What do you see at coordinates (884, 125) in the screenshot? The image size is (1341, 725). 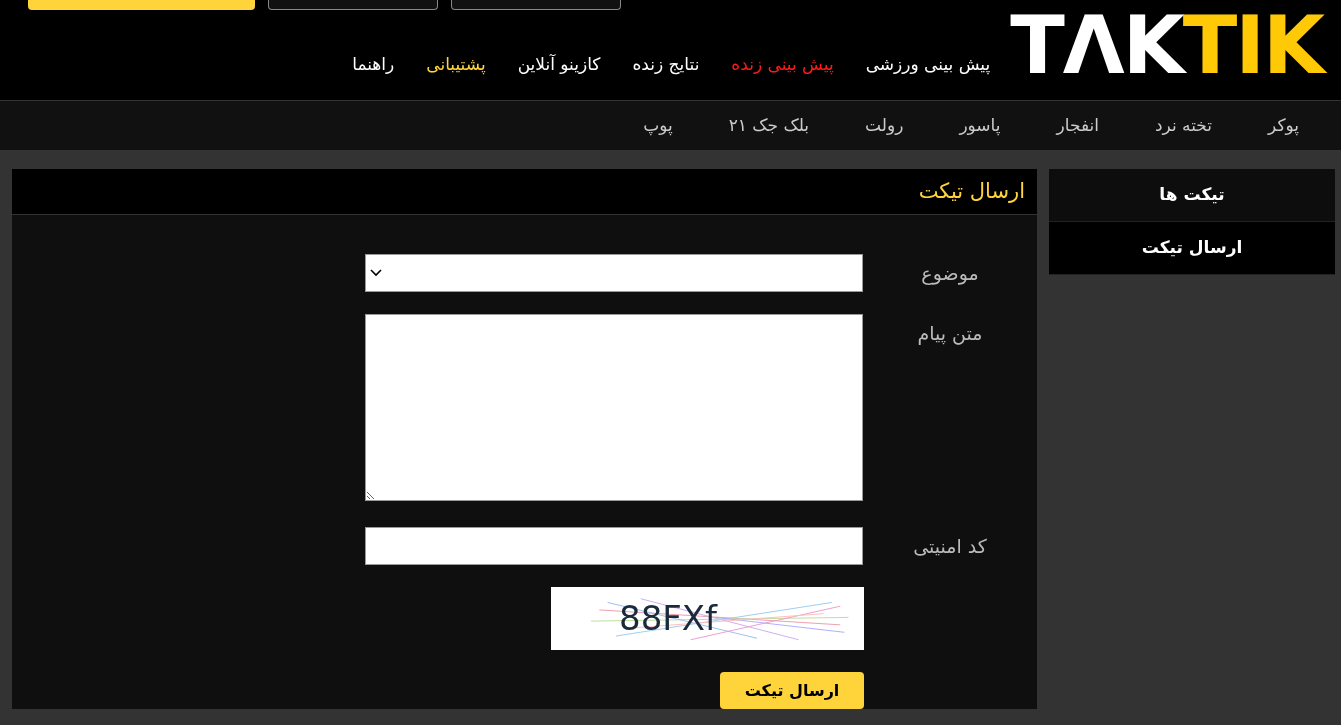 I see `subnav-link: رولت` at bounding box center [884, 125].